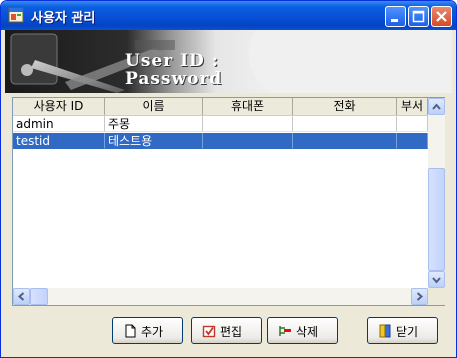 Image resolution: width=457 pixels, height=358 pixels. Describe the element at coordinates (63, 18) in the screenshot. I see `window-title: 사용자 관리` at that location.